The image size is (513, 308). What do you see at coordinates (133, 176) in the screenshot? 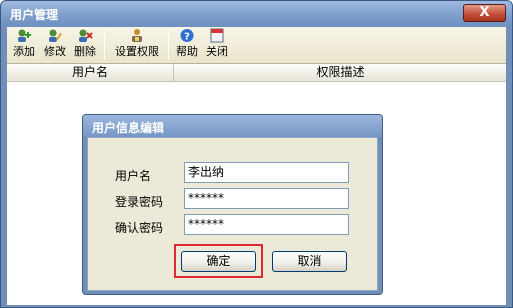
I see `username-label: 用户名` at bounding box center [133, 176].